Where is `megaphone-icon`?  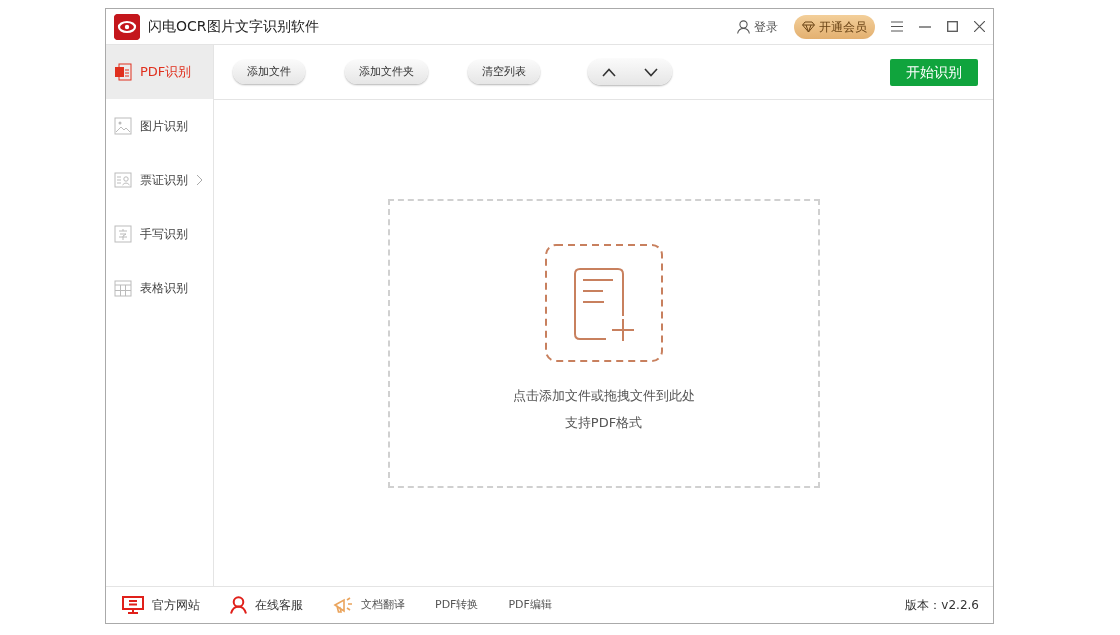
megaphone-icon is located at coordinates (343, 605).